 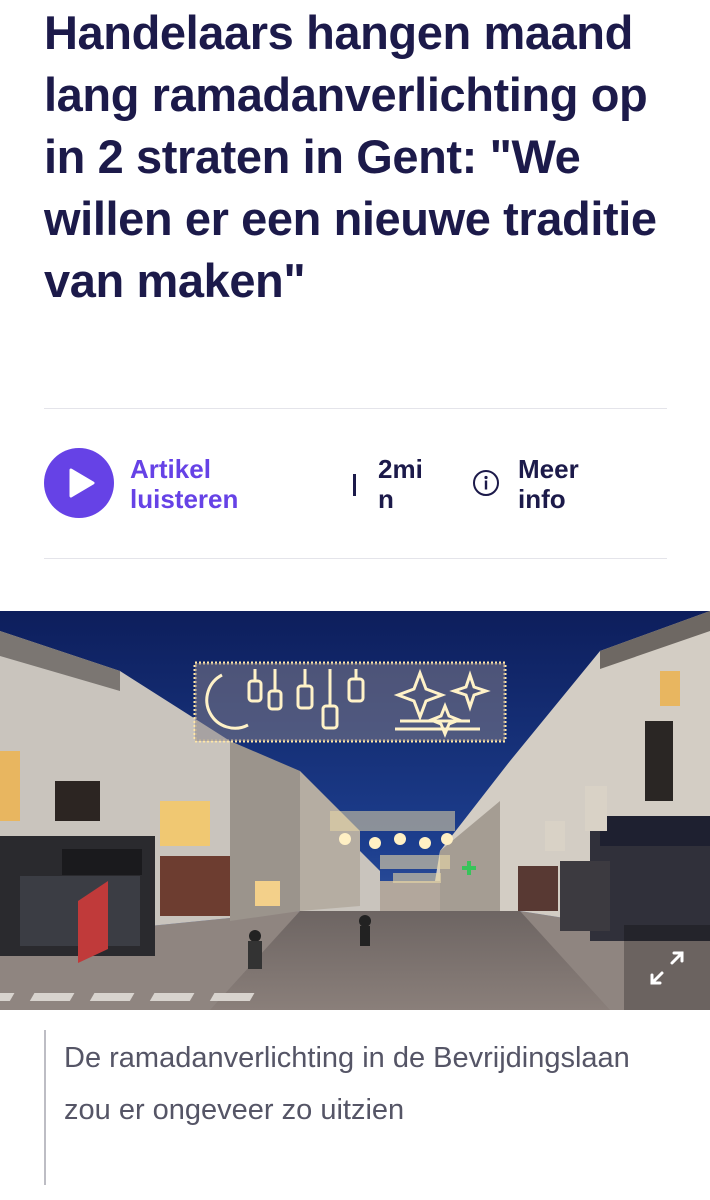 What do you see at coordinates (82, 483) in the screenshot?
I see `play-icon` at bounding box center [82, 483].